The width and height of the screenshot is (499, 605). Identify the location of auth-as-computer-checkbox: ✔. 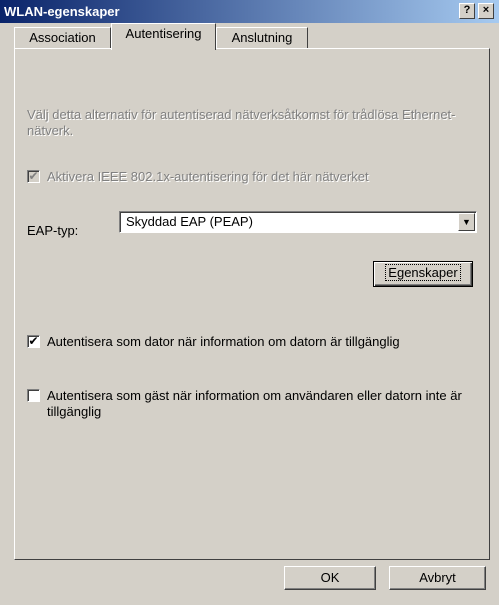
(33, 341).